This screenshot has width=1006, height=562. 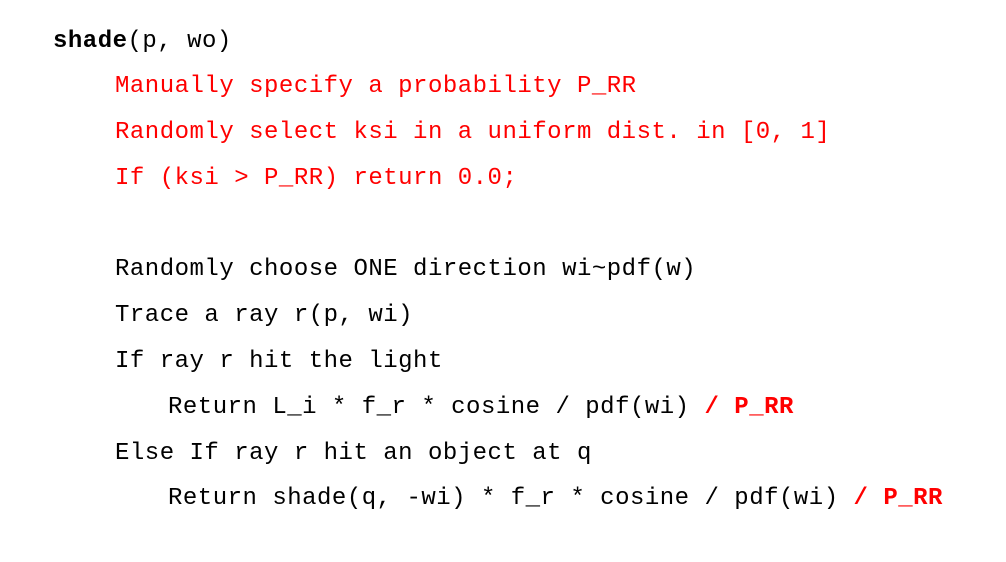 What do you see at coordinates (898, 498) in the screenshot?
I see `return-shade-rr-divisor: / P_RR` at bounding box center [898, 498].